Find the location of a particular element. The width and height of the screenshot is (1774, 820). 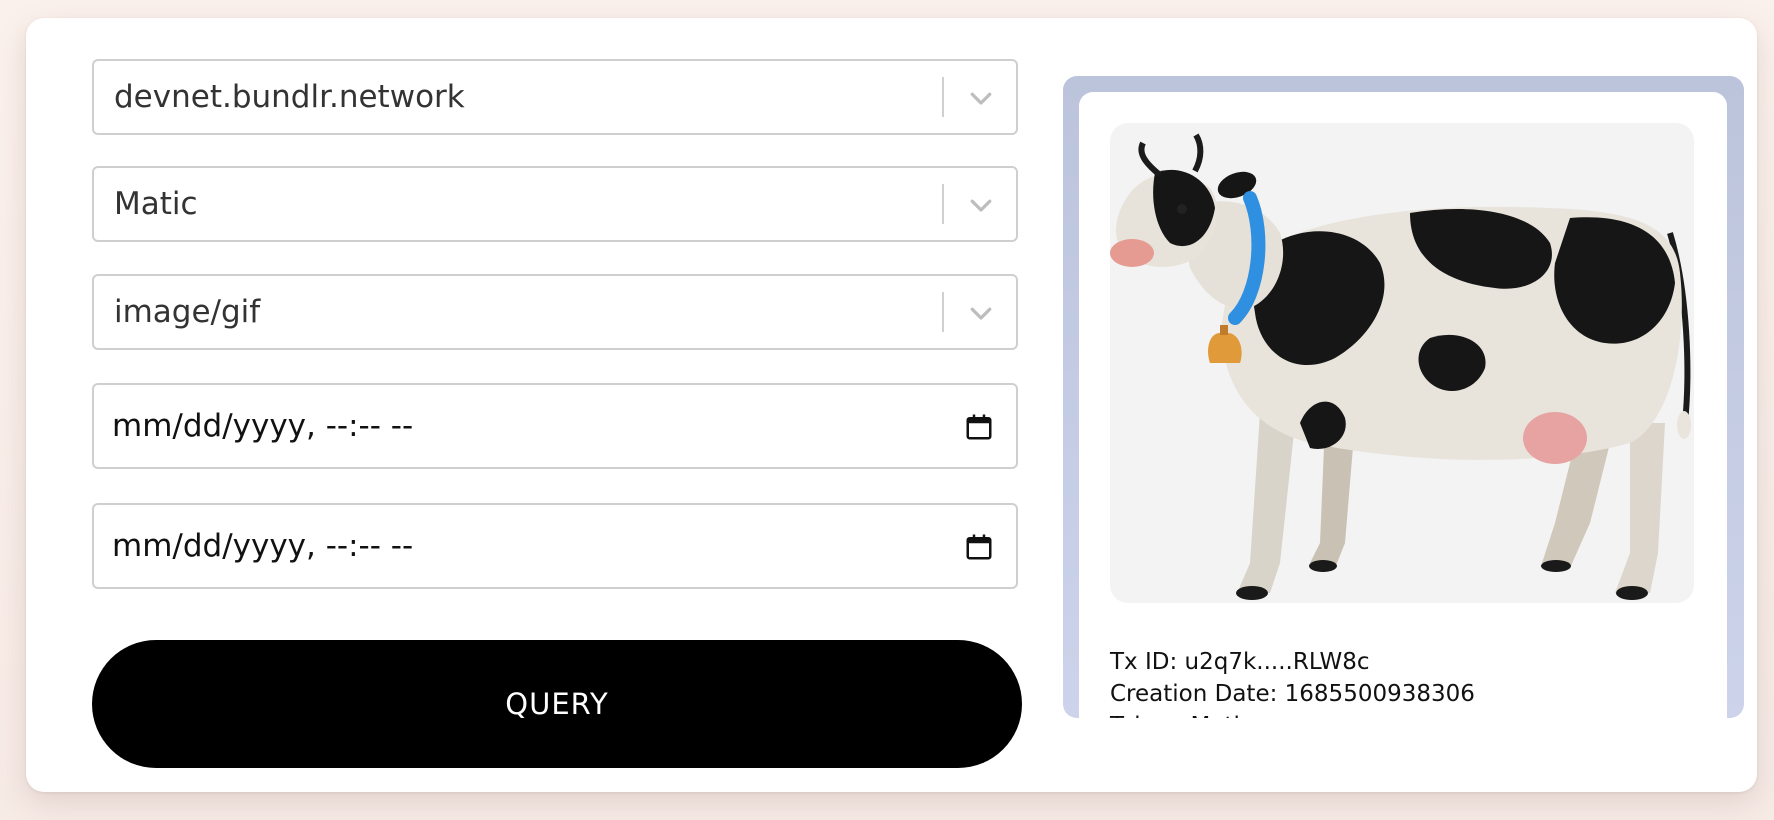

token: Token: Matic is located at coordinates (1292, 714).